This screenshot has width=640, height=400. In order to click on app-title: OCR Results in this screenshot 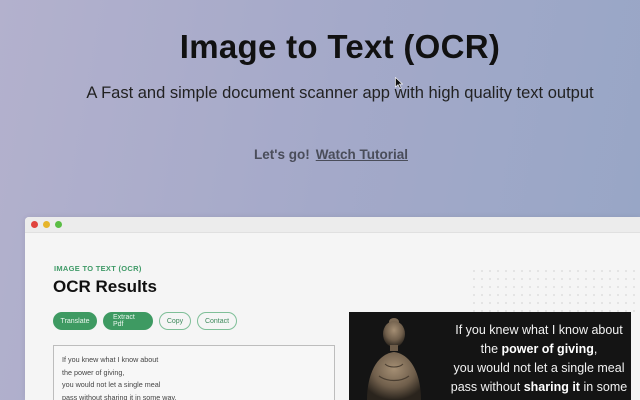, I will do `click(105, 286)`.